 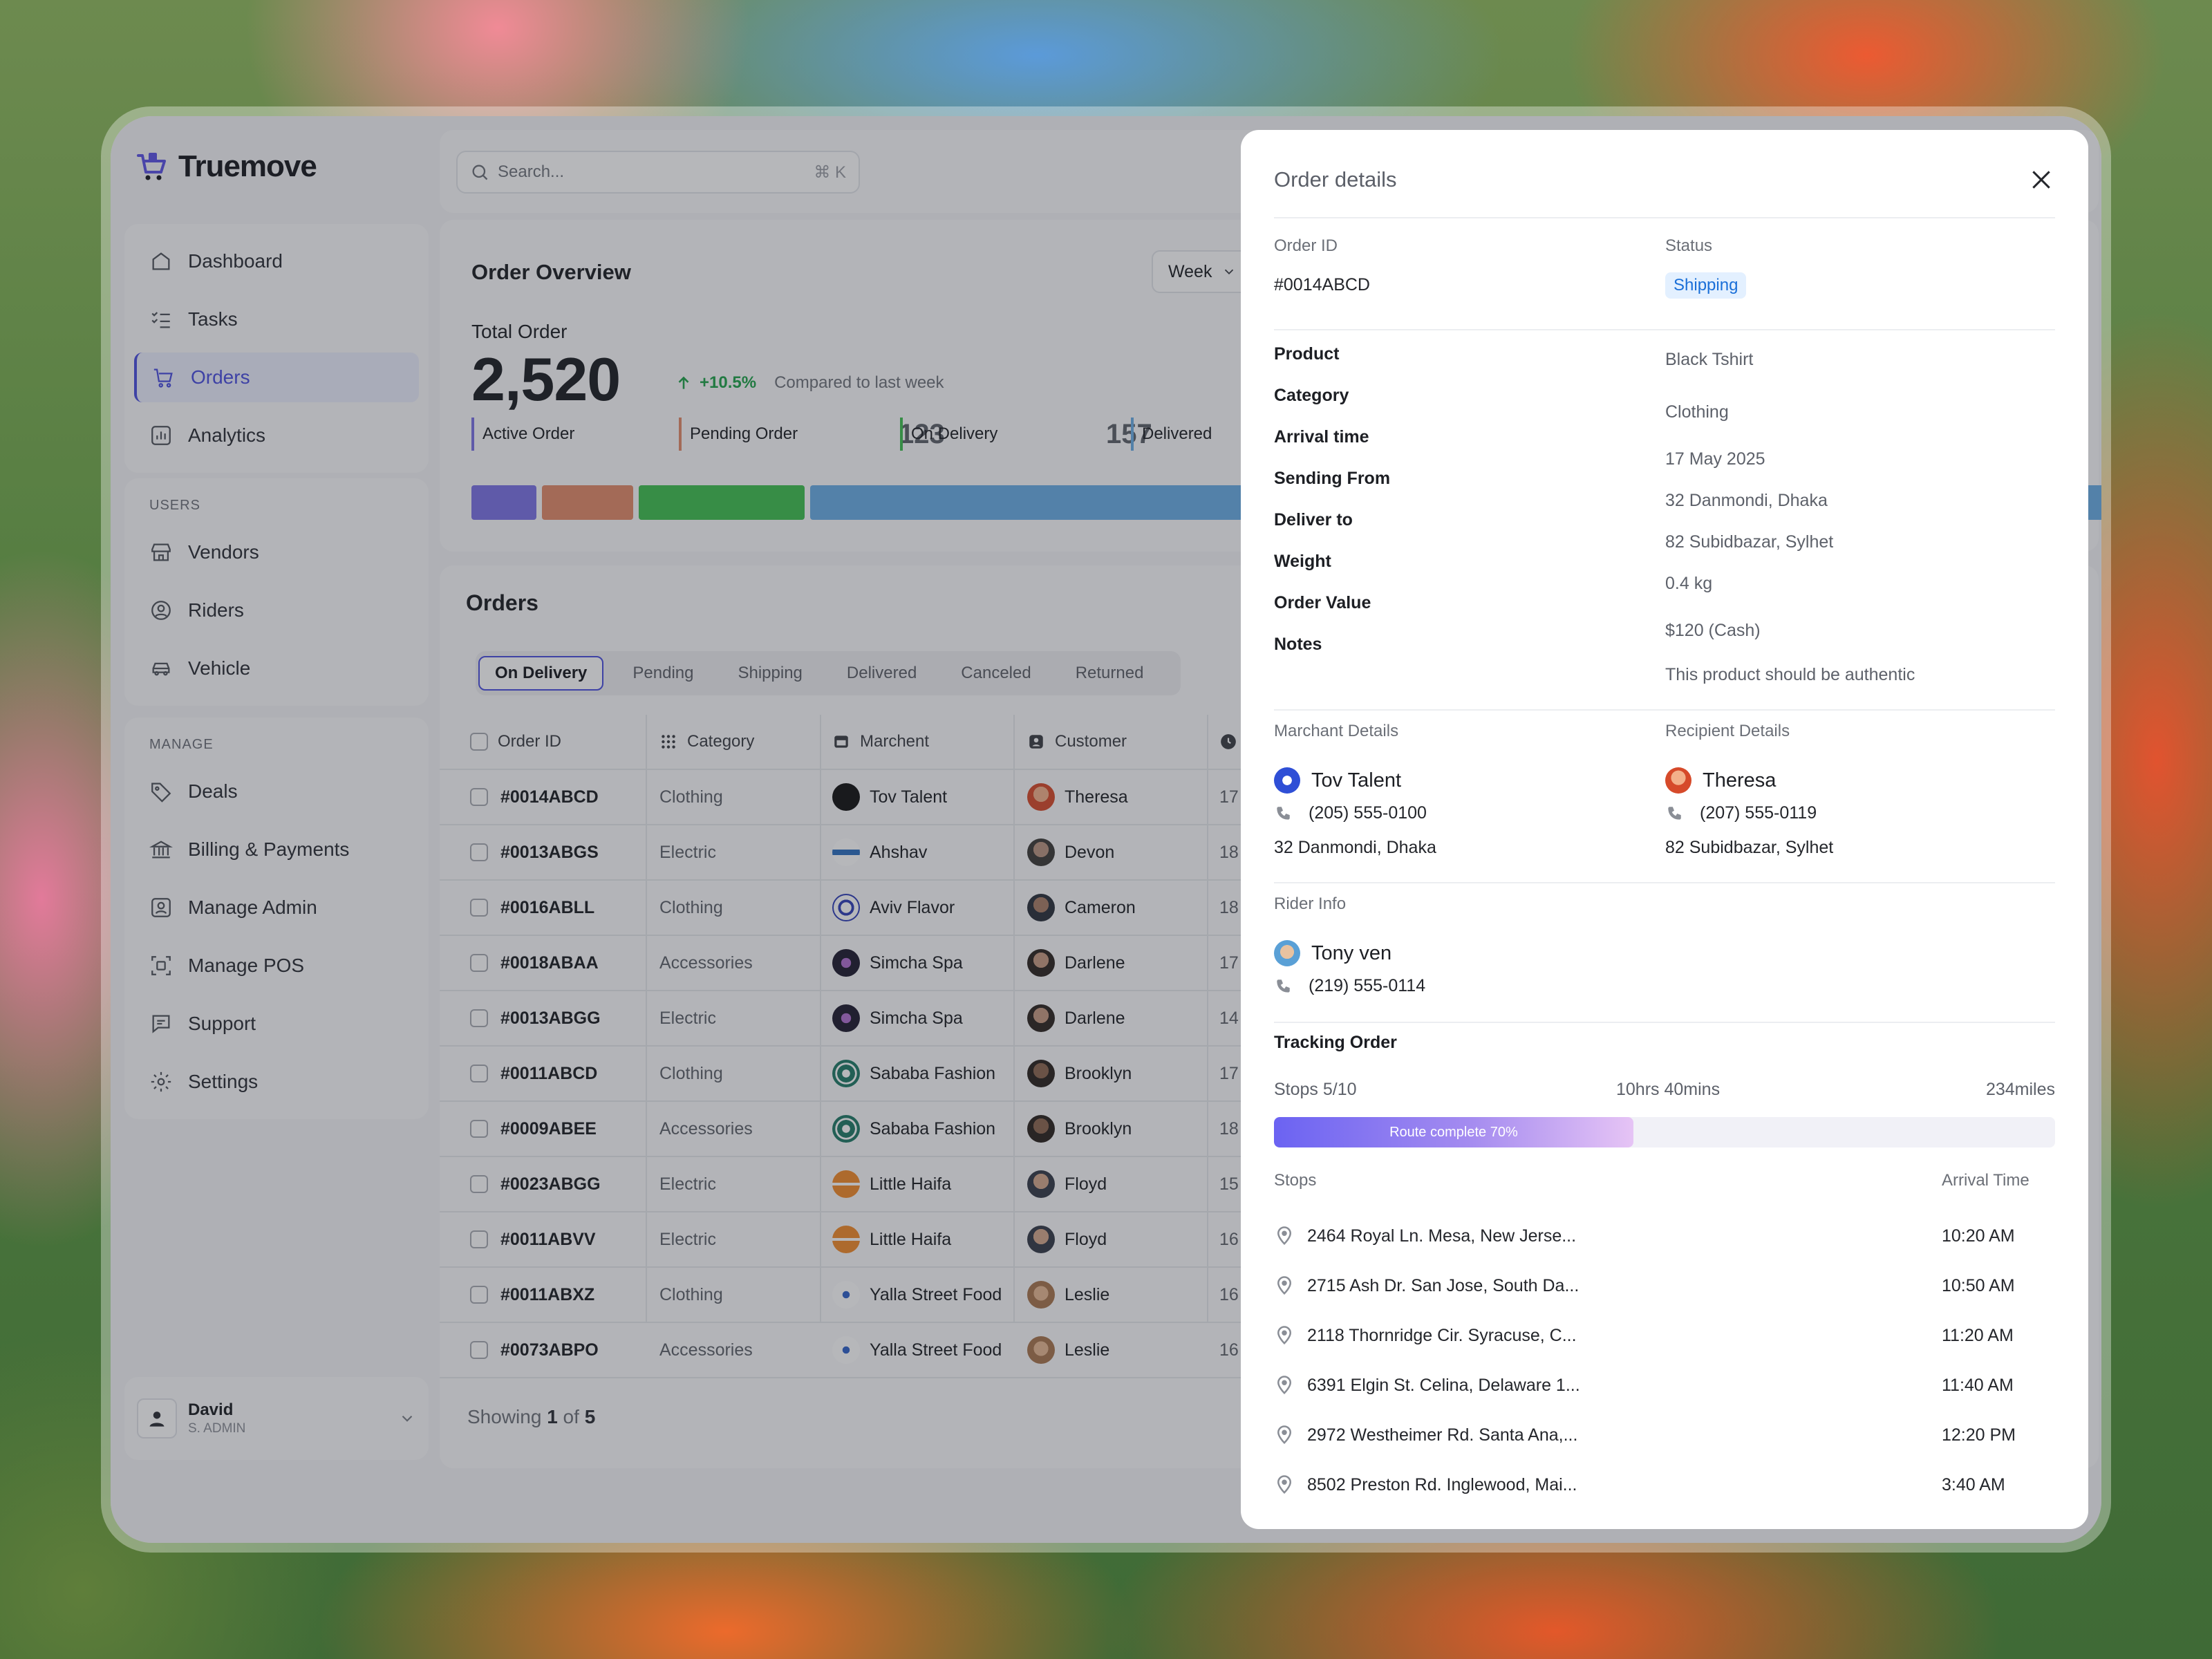 I want to click on rider-phone: (219) 555-0114, so click(x=1349, y=986).